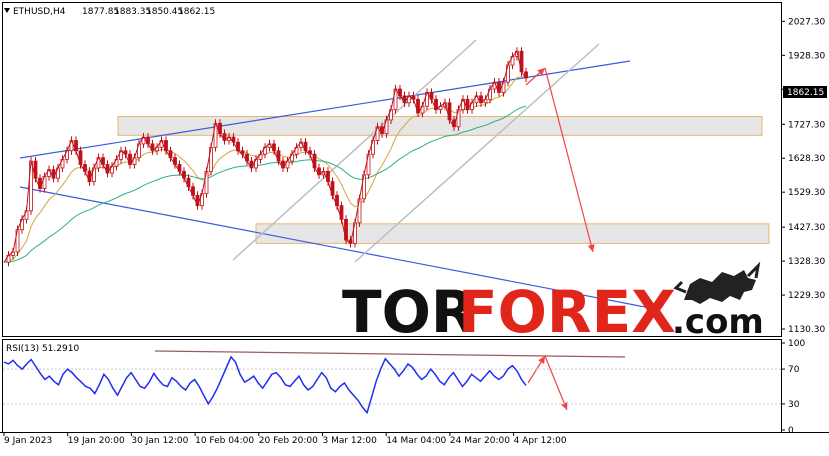 Image resolution: width=829 pixels, height=456 pixels. What do you see at coordinates (416, 441) in the screenshot?
I see `time-tick-label: 14 Mar 04:00` at bounding box center [416, 441].